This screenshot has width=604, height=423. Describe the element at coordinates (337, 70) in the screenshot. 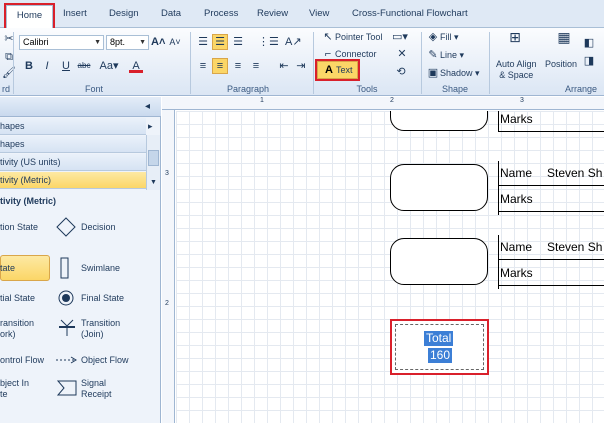

I see `text-tool-button: A Text` at that location.